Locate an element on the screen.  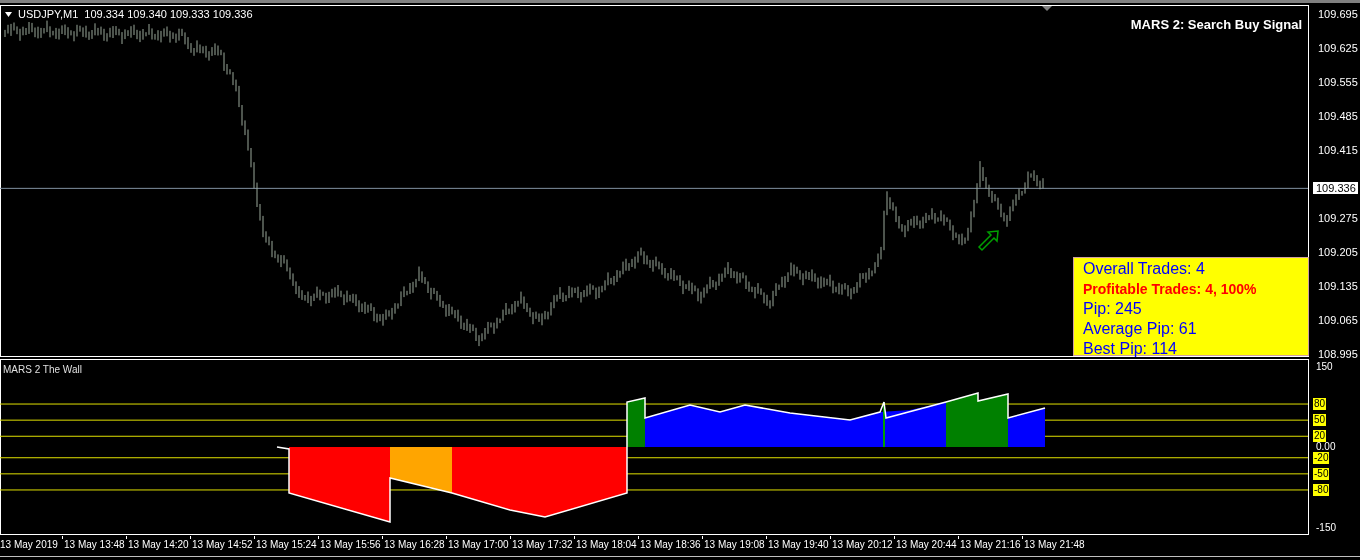
level-label: 20 is located at coordinates (1320, 436).